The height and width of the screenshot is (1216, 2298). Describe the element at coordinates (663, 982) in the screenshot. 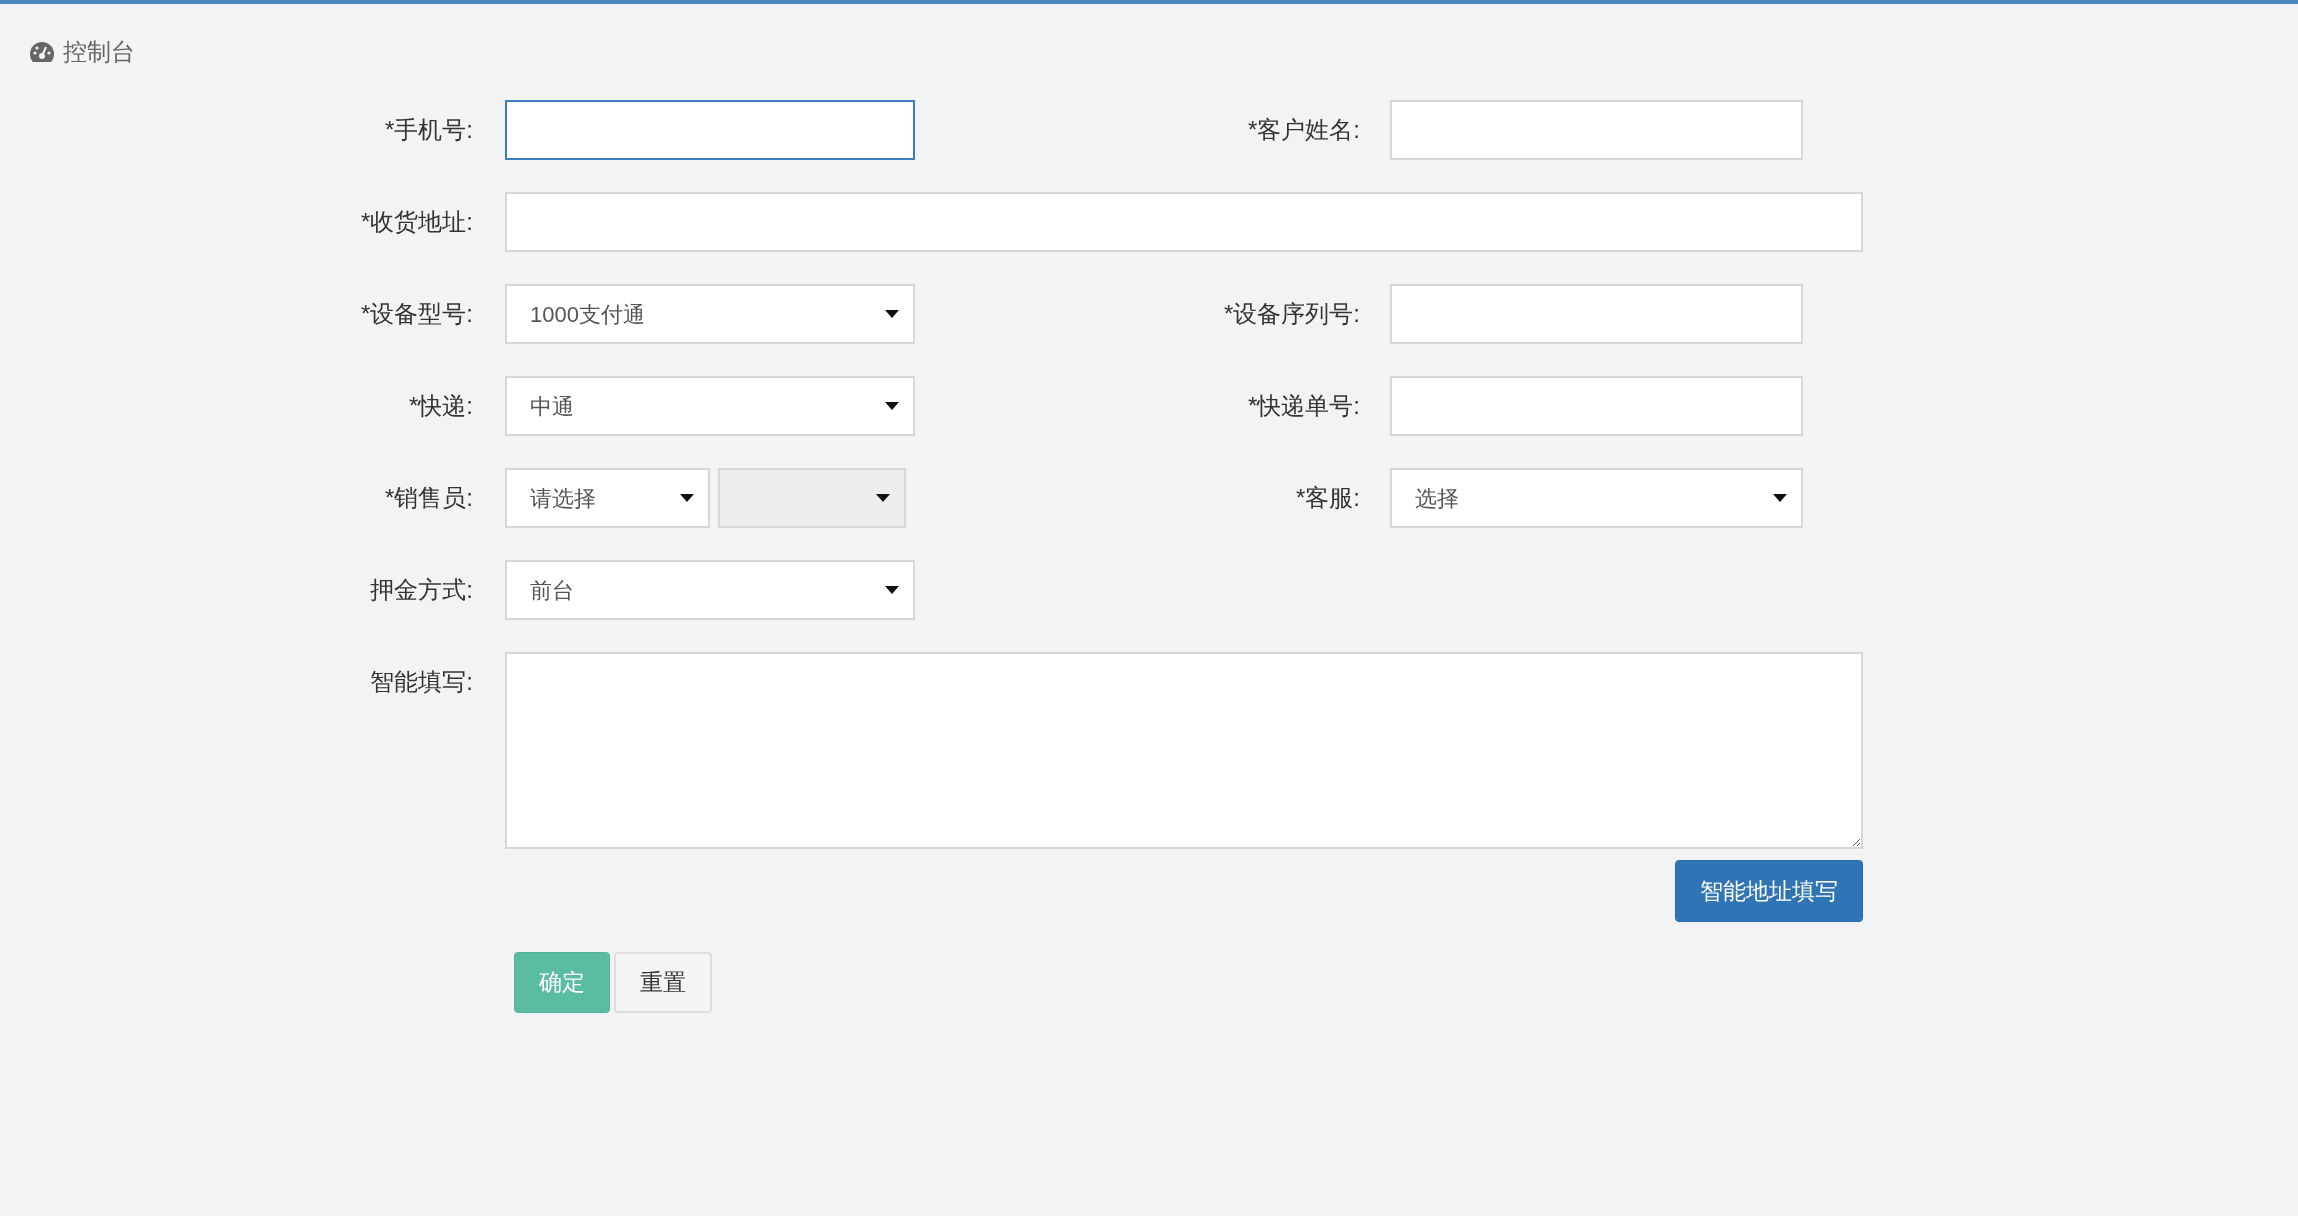

I see `reset-button: 重置` at that location.